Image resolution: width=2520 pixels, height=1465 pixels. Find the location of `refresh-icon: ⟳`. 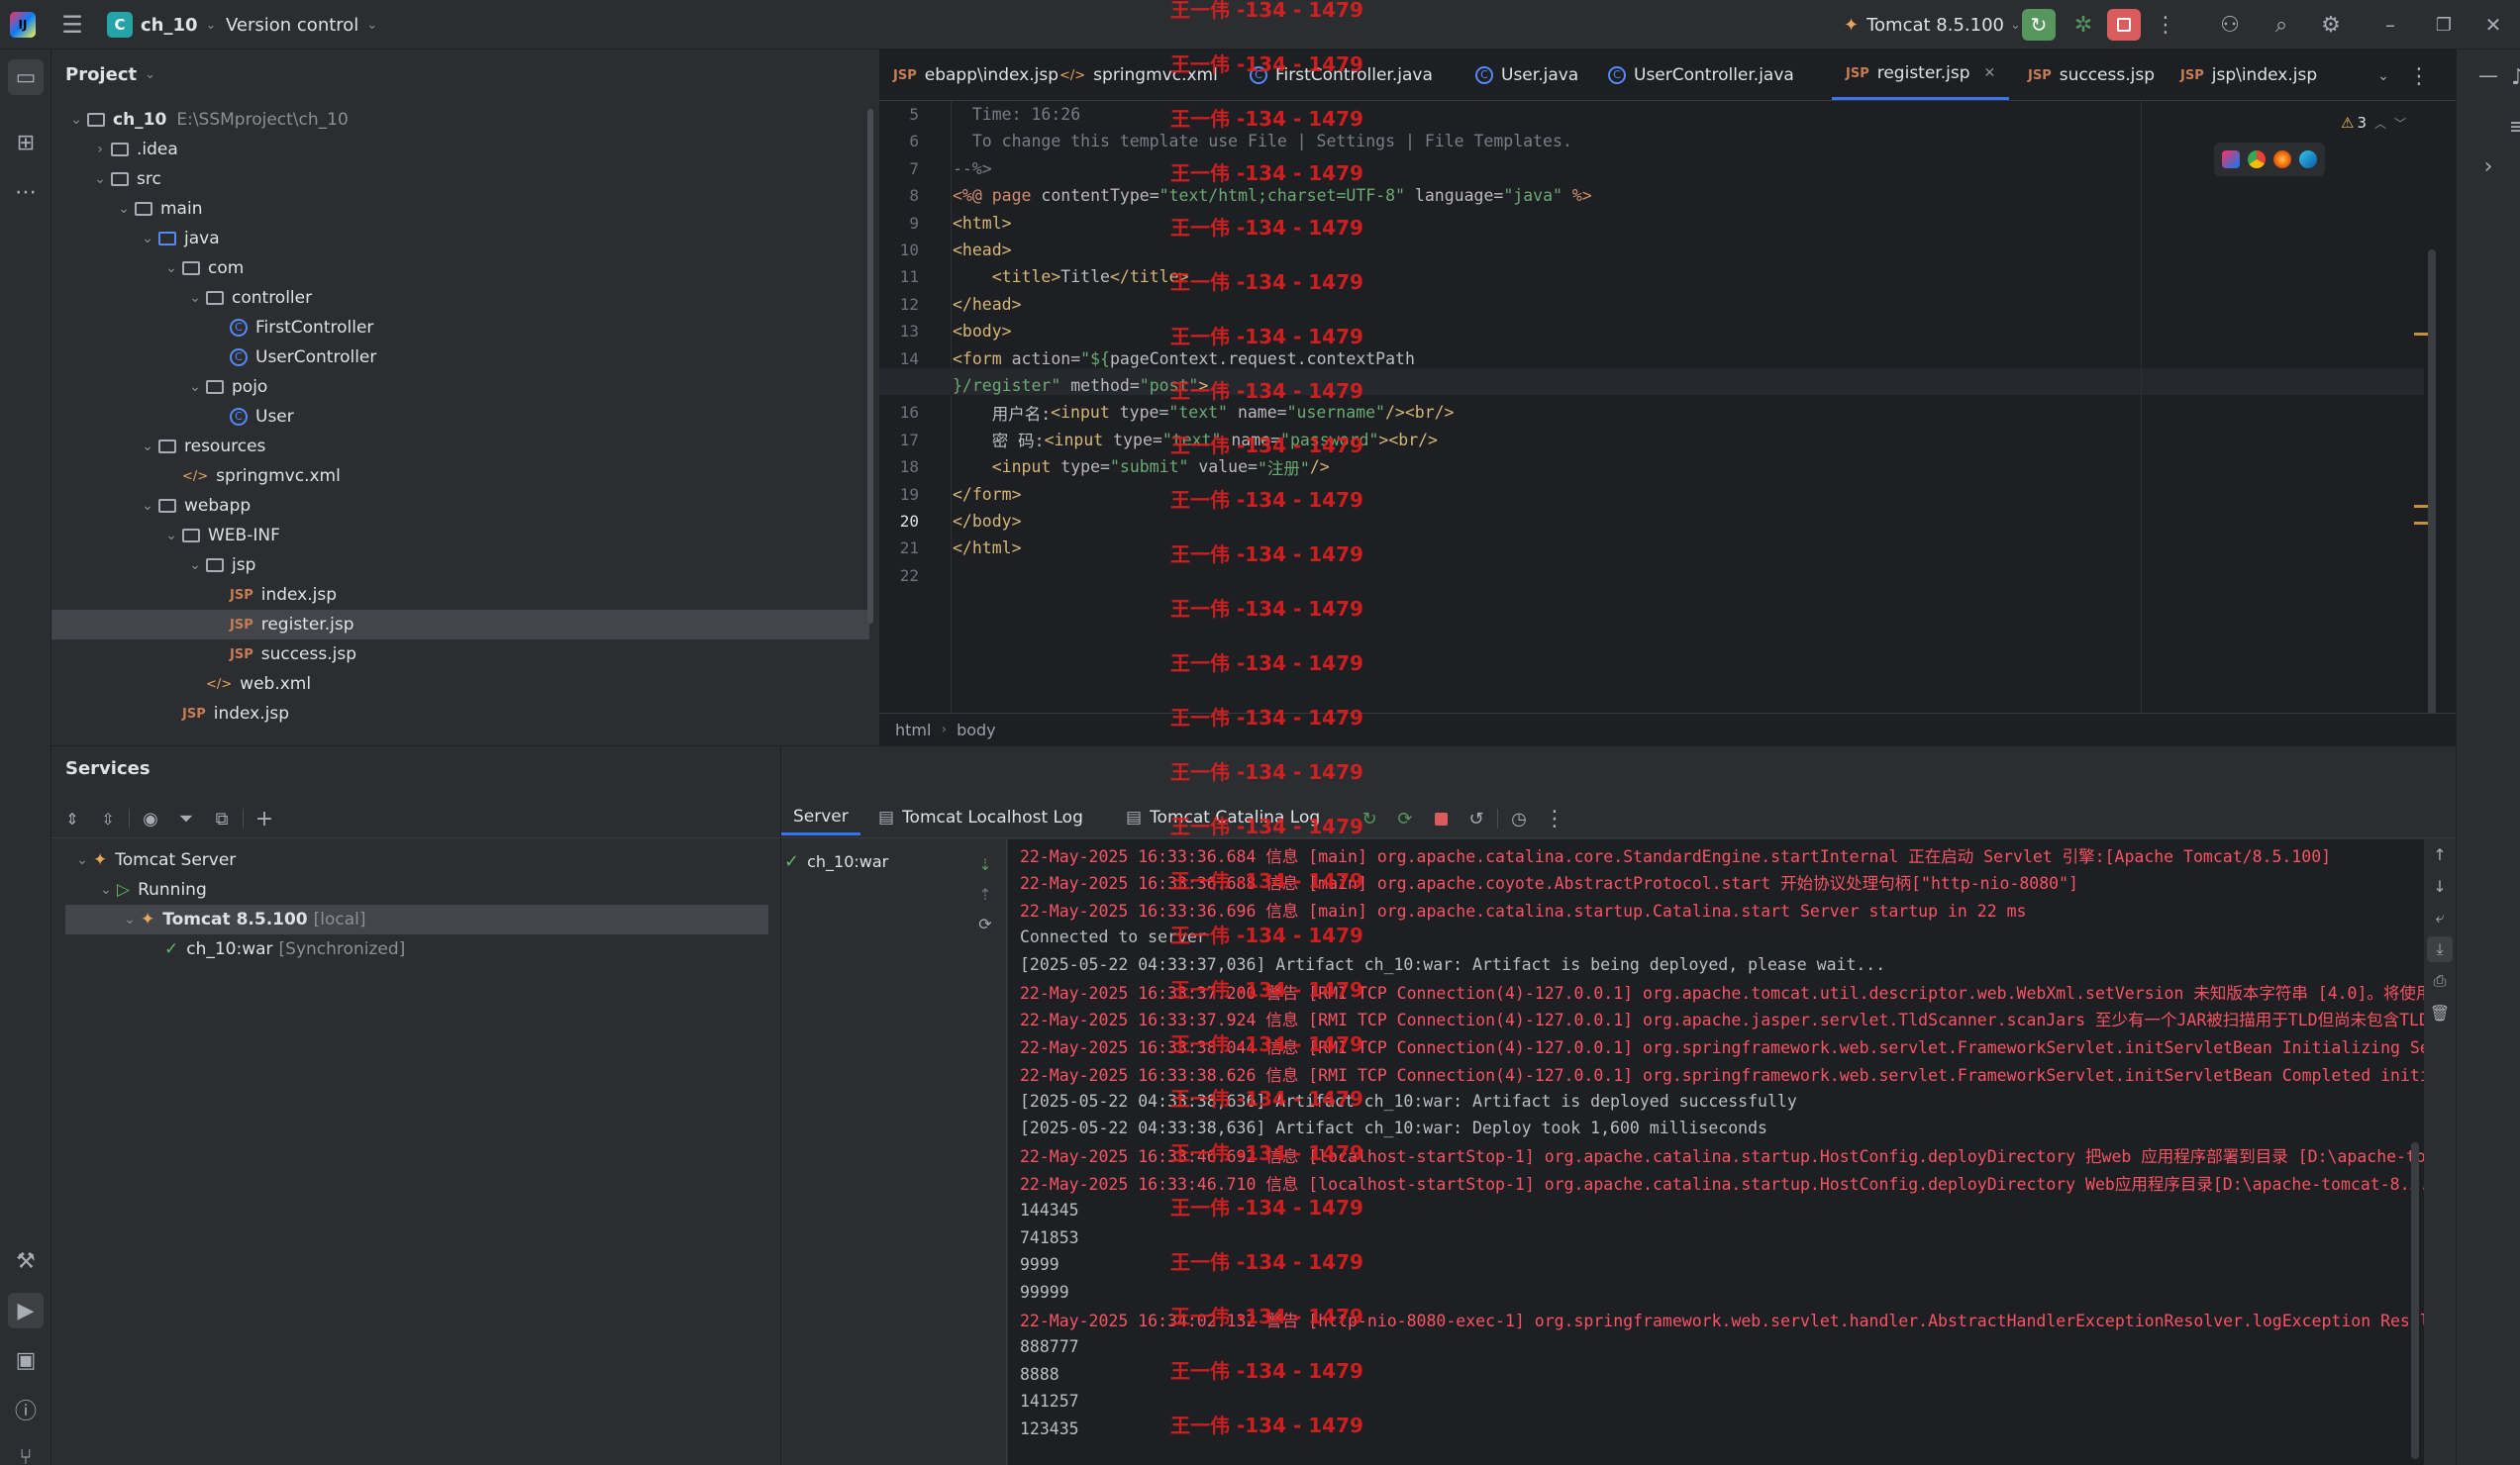

refresh-icon: ⟳ is located at coordinates (985, 923).